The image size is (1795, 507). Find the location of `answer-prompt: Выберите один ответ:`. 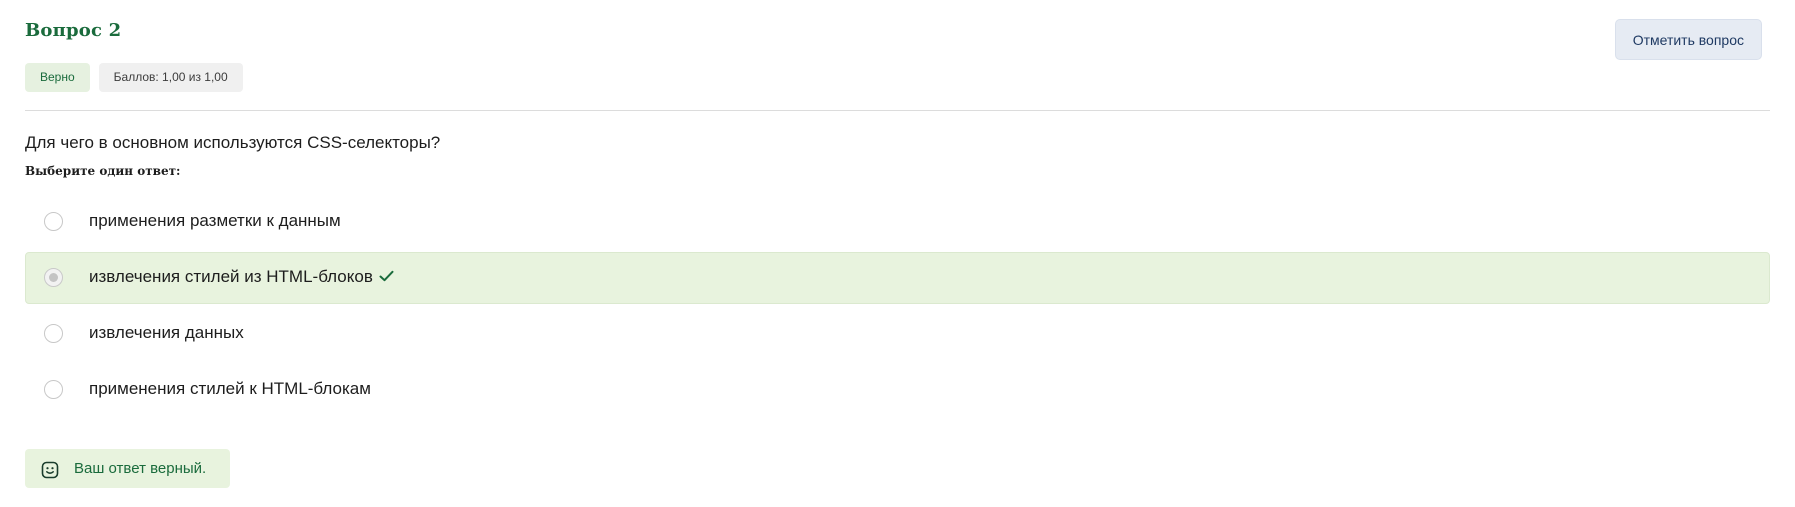

answer-prompt: Выберите один ответ: is located at coordinates (103, 171).